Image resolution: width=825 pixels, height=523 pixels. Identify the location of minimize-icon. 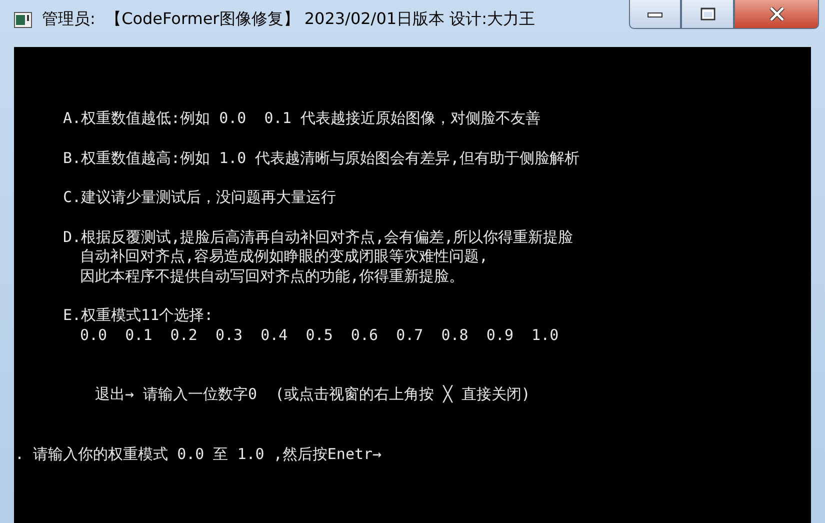
(655, 14).